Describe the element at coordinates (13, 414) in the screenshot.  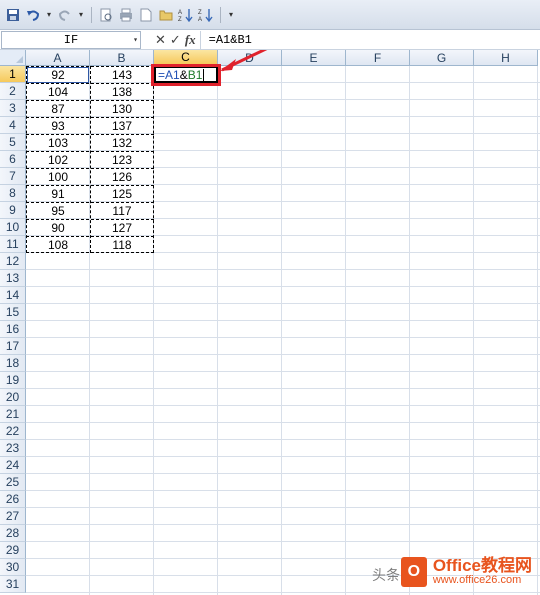
I see `row-header-21: 21` at that location.